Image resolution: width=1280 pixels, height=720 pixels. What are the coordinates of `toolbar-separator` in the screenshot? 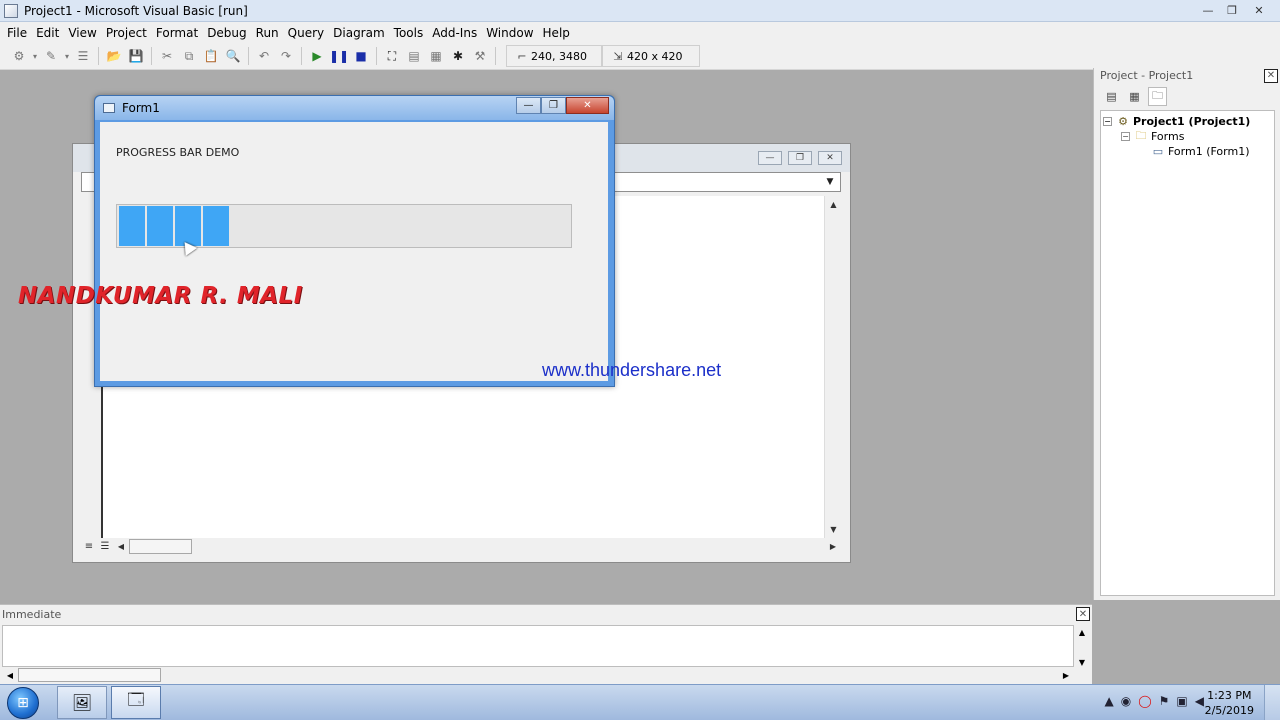 It's located at (151, 56).